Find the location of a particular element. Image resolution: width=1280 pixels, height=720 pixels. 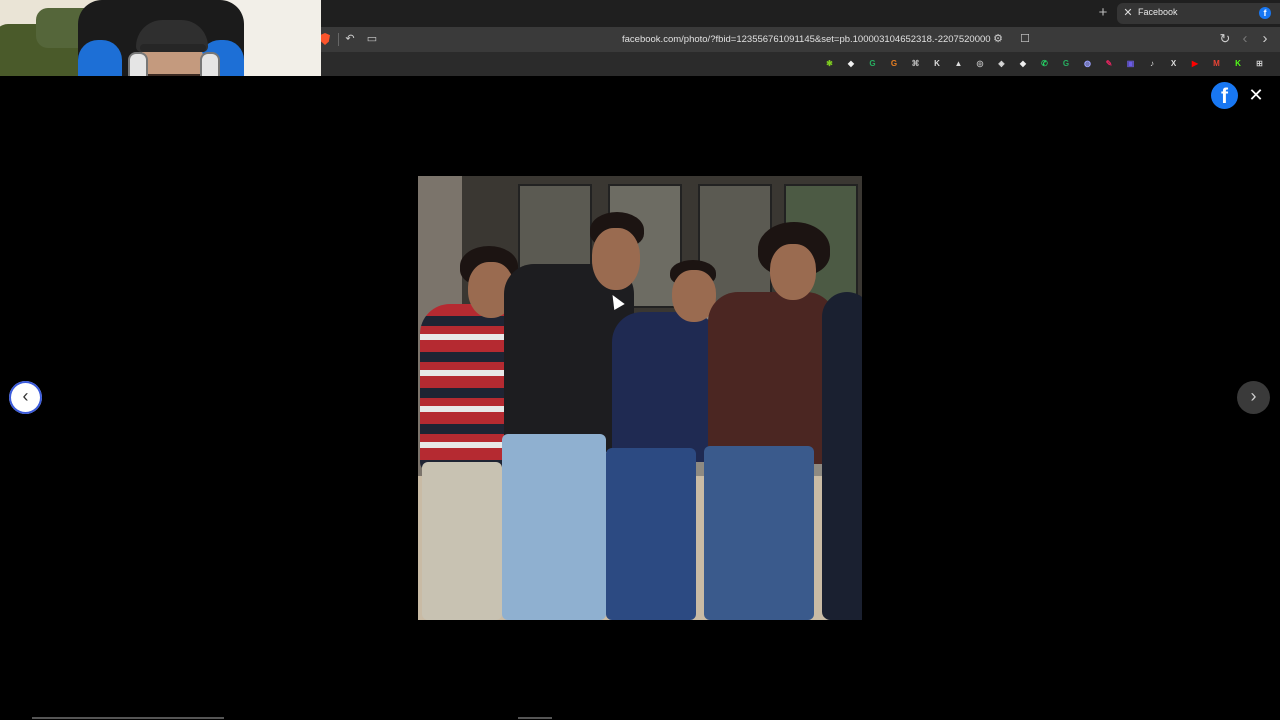

forward-icon: › is located at coordinates (1265, 38).